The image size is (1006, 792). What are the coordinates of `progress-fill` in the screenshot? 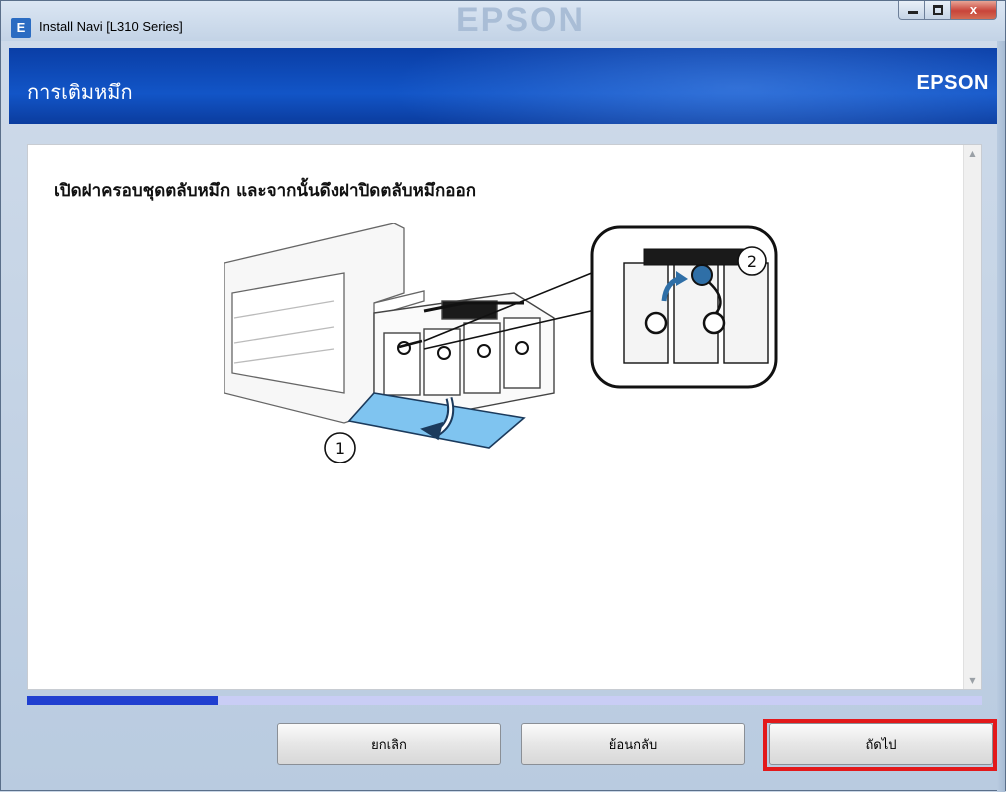 It's located at (122, 700).